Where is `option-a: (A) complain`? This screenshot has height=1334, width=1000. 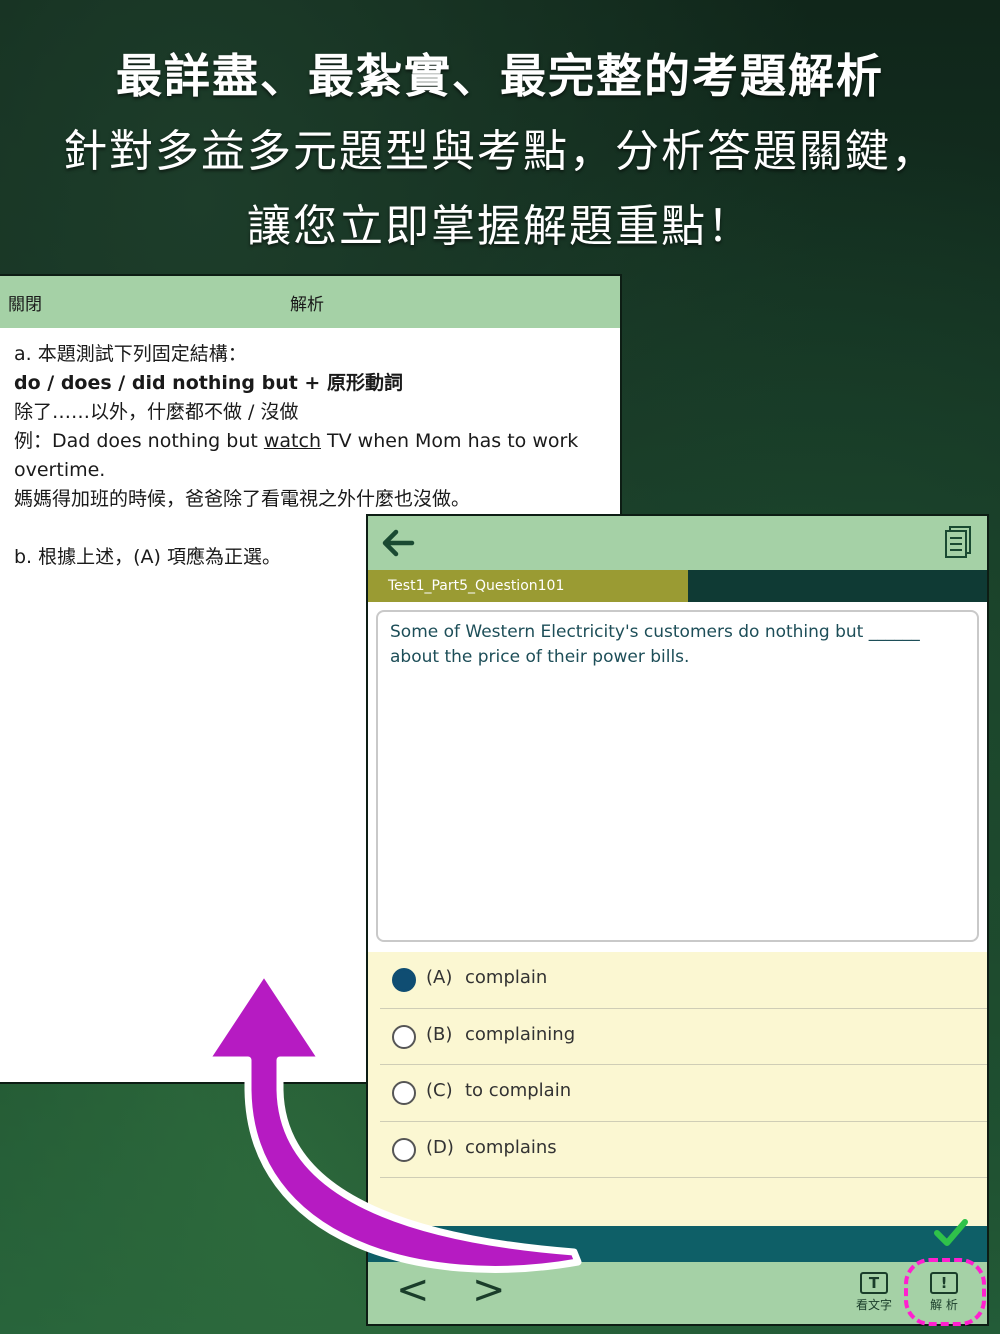
option-a: (A) complain is located at coordinates (683, 980).